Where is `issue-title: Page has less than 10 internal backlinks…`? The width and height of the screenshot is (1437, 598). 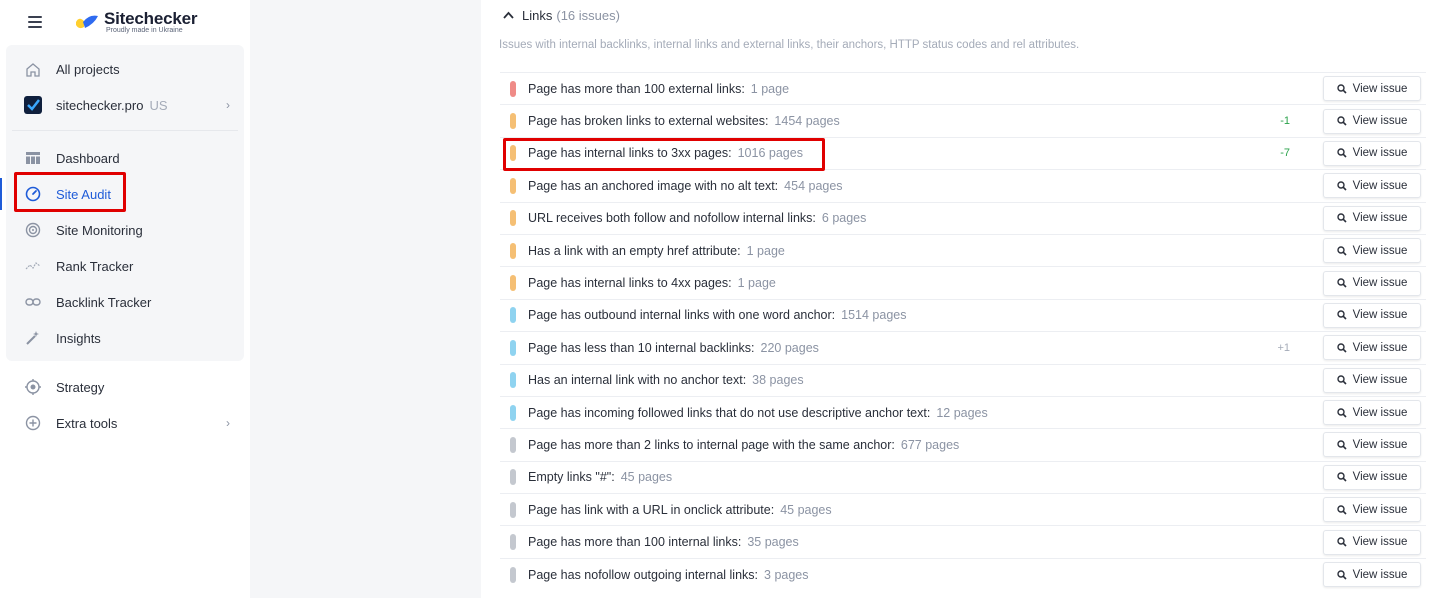 issue-title: Page has less than 10 internal backlinks… is located at coordinates (641, 347).